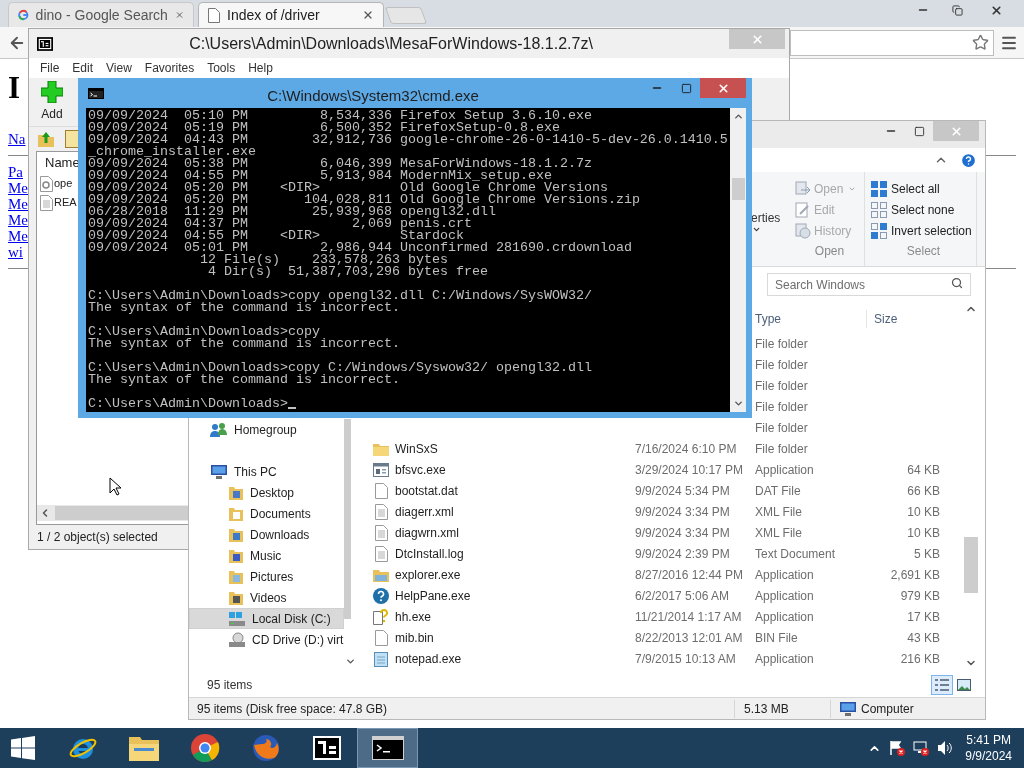 Image resolution: width=1024 pixels, height=768 pixels. I want to click on nav-item: Music, so click(267, 555).